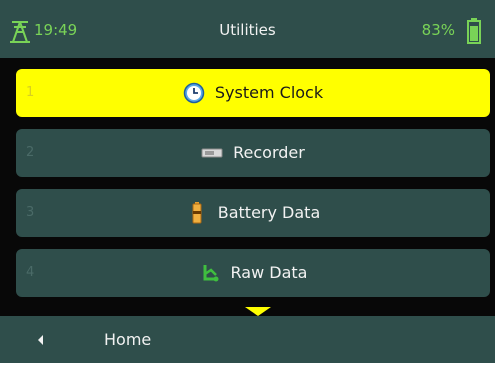 Image resolution: width=495 pixels, height=365 pixels. What do you see at coordinates (41, 340) in the screenshot?
I see `chevron-left-icon` at bounding box center [41, 340].